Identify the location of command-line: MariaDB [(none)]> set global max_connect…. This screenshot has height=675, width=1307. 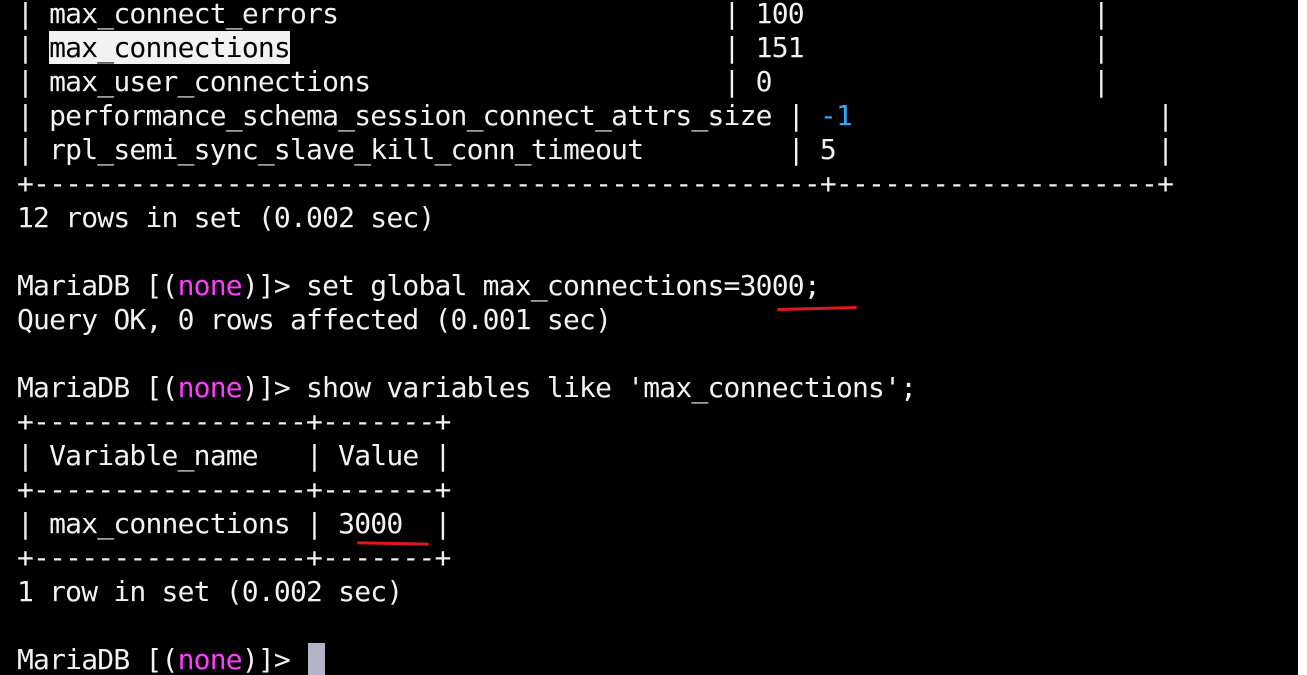
(419, 285).